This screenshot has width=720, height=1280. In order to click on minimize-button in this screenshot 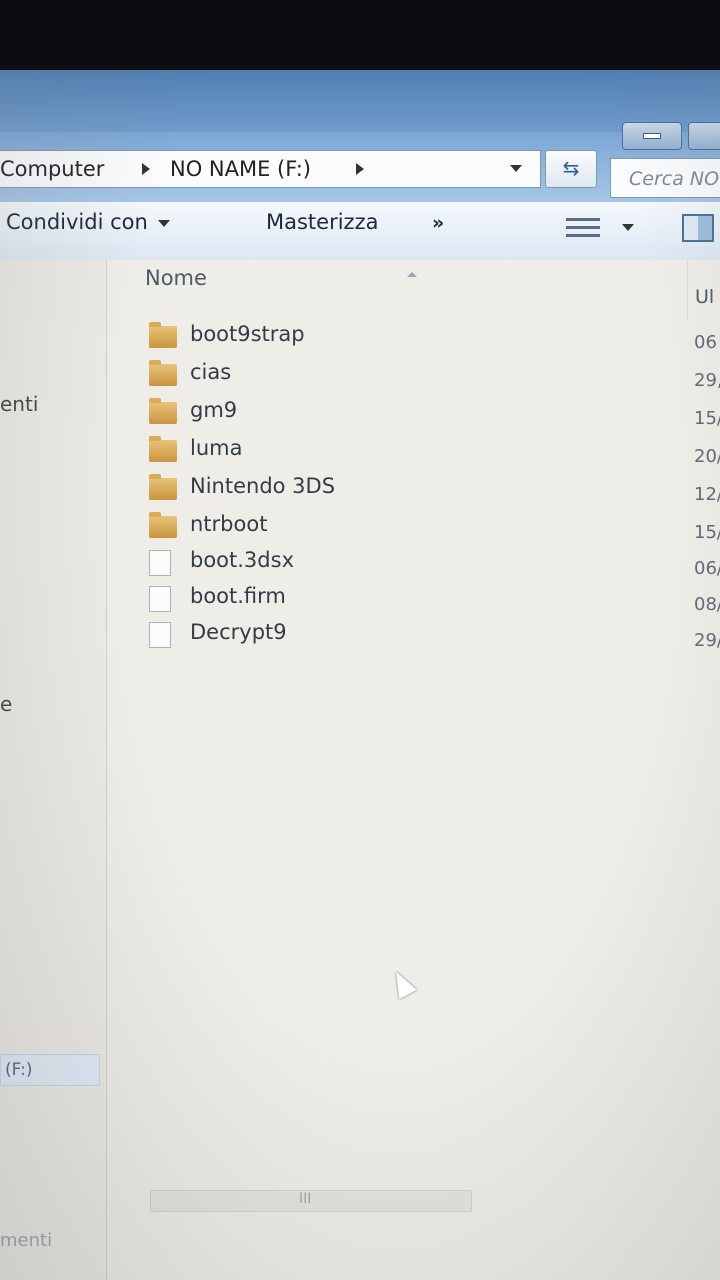, I will do `click(652, 136)`.